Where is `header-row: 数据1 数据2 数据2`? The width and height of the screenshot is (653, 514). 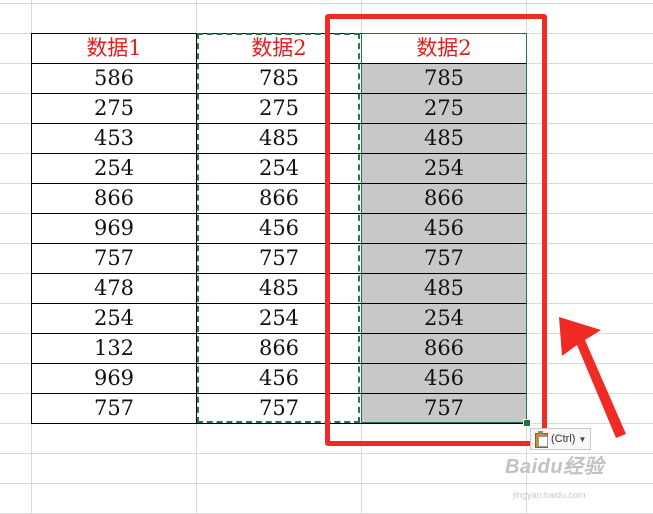
header-row: 数据1 数据2 数据2 is located at coordinates (279, 48).